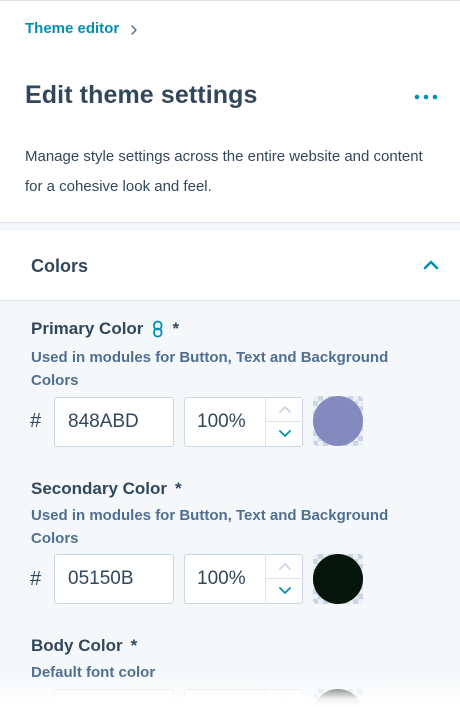  I want to click on secondary-color-swatch-button, so click(338, 579).